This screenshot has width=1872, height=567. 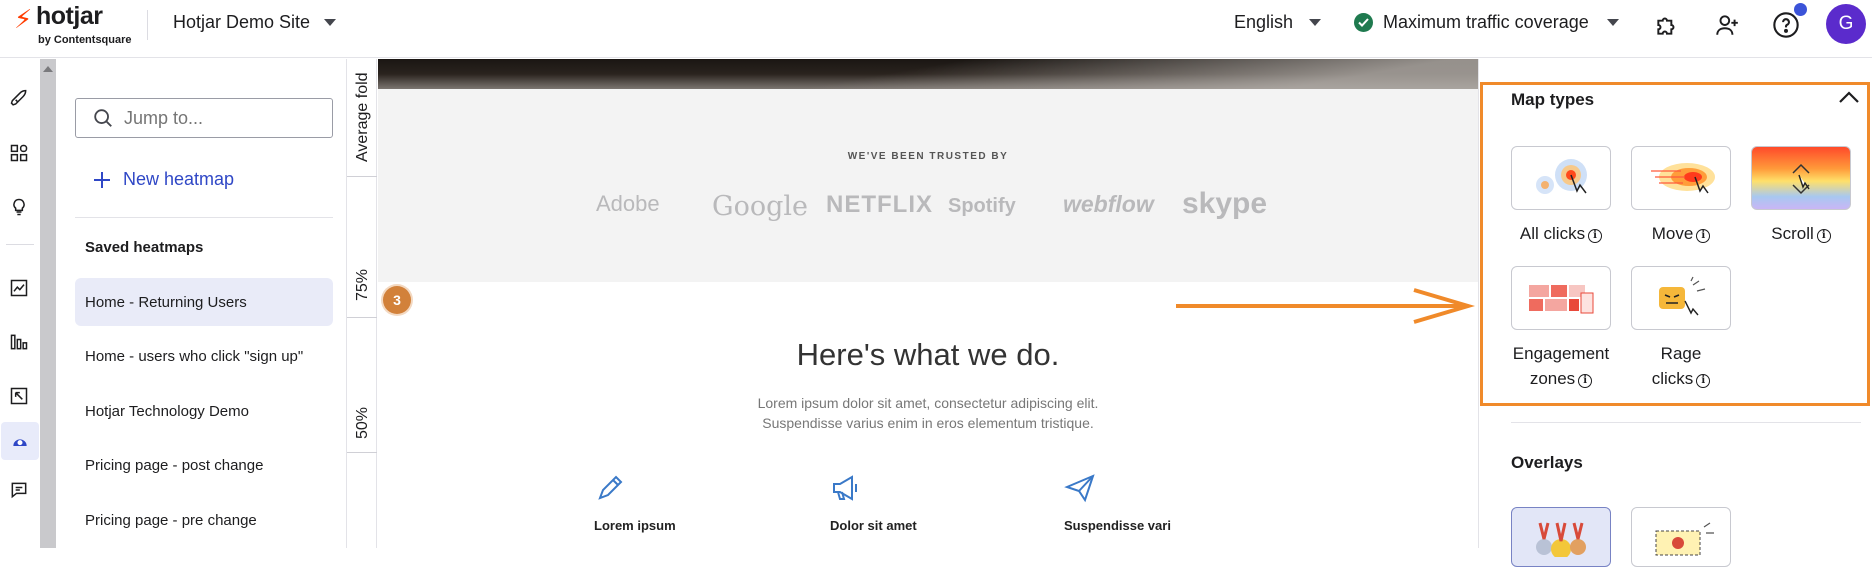 I want to click on plus-icon, so click(x=102, y=179).